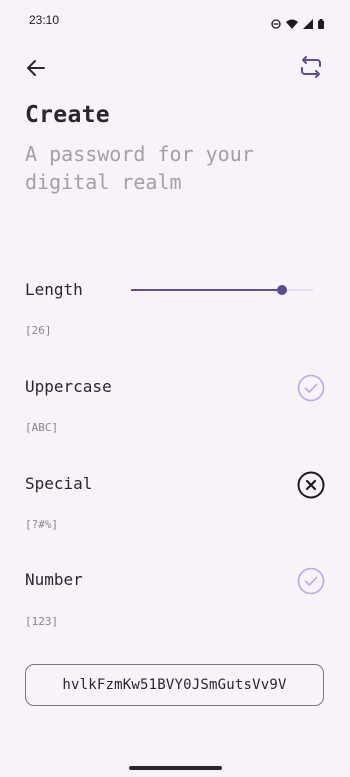 Image resolution: width=350 pixels, height=777 pixels. Describe the element at coordinates (42, 427) in the screenshot. I see `uppercase-hint: [ABC]` at that location.